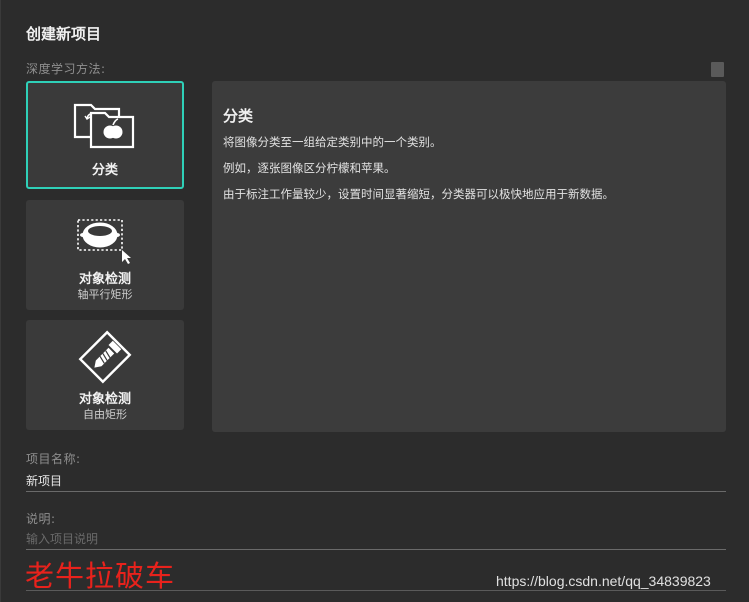 Image resolution: width=749 pixels, height=602 pixels. What do you see at coordinates (104, 399) in the screenshot?
I see `method-label-detection-rotated: 对象检测` at bounding box center [104, 399].